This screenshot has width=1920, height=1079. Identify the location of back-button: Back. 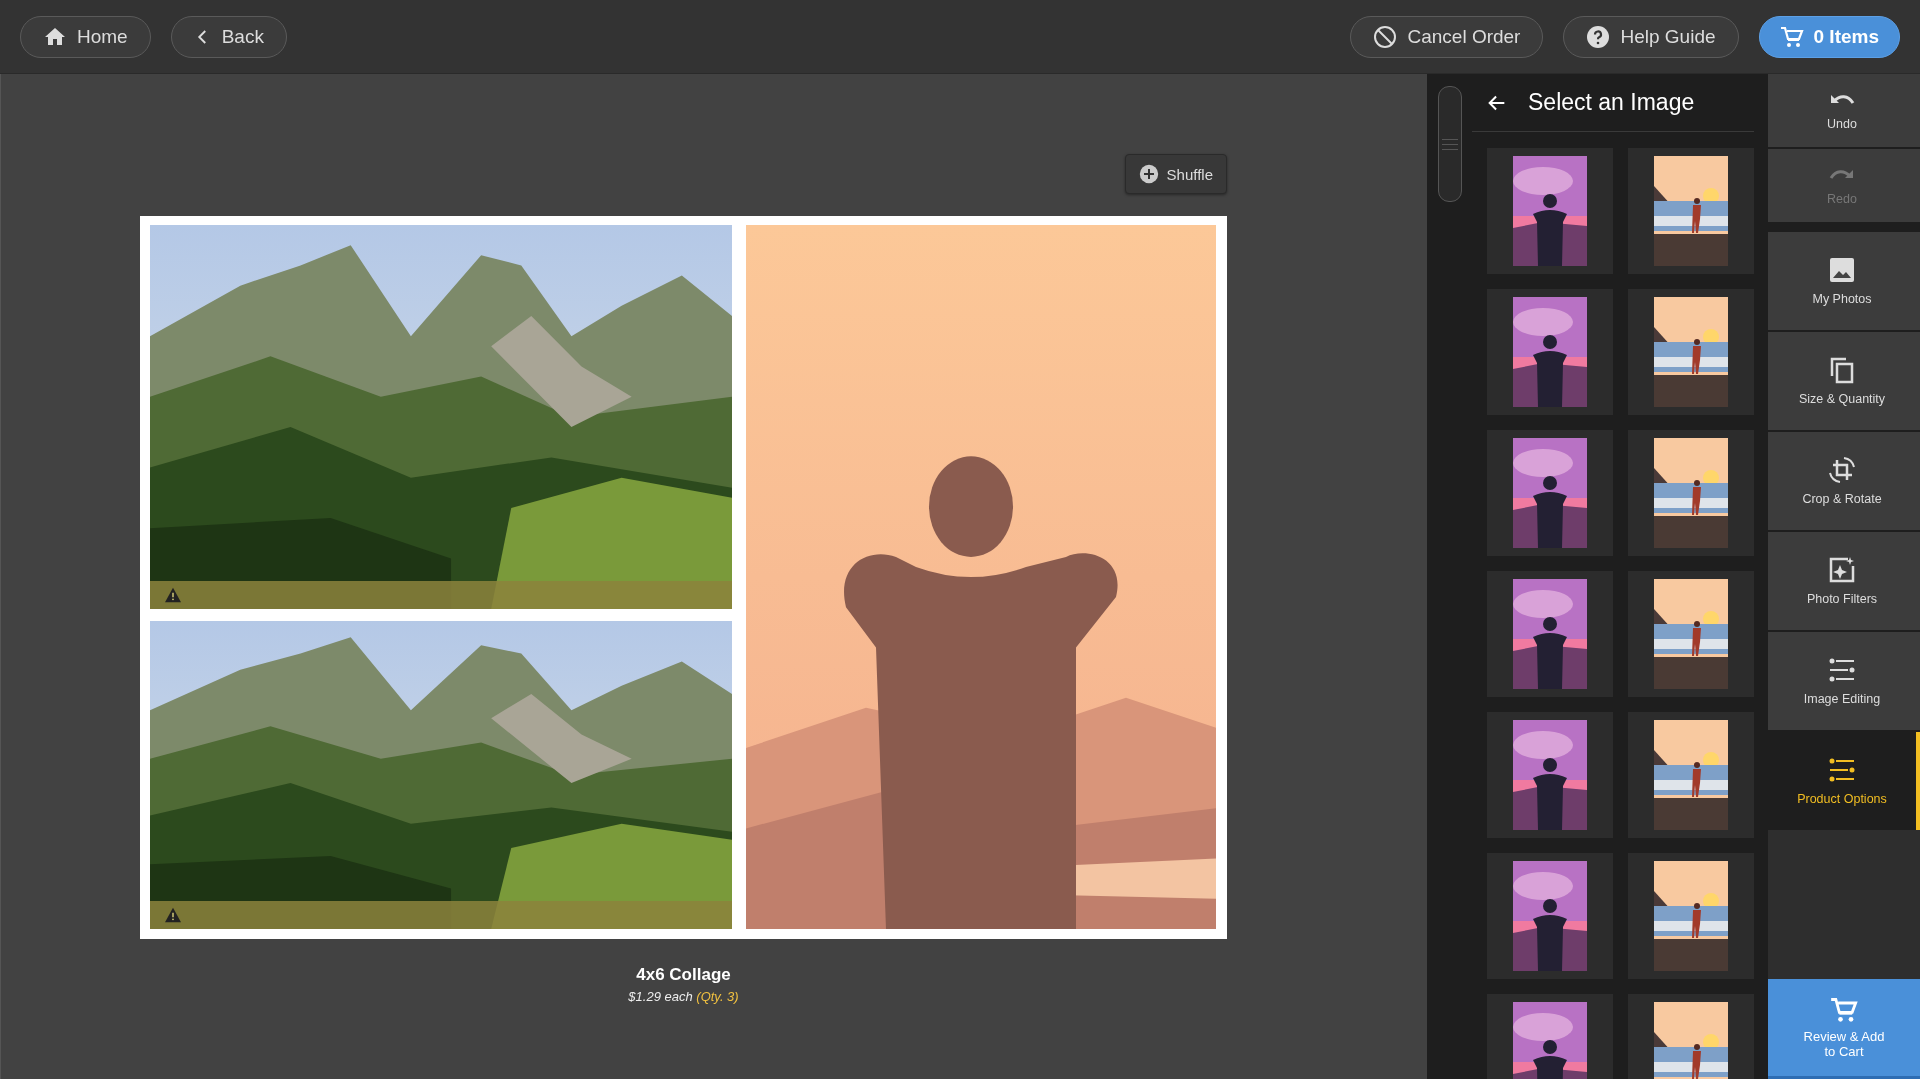
(228, 36).